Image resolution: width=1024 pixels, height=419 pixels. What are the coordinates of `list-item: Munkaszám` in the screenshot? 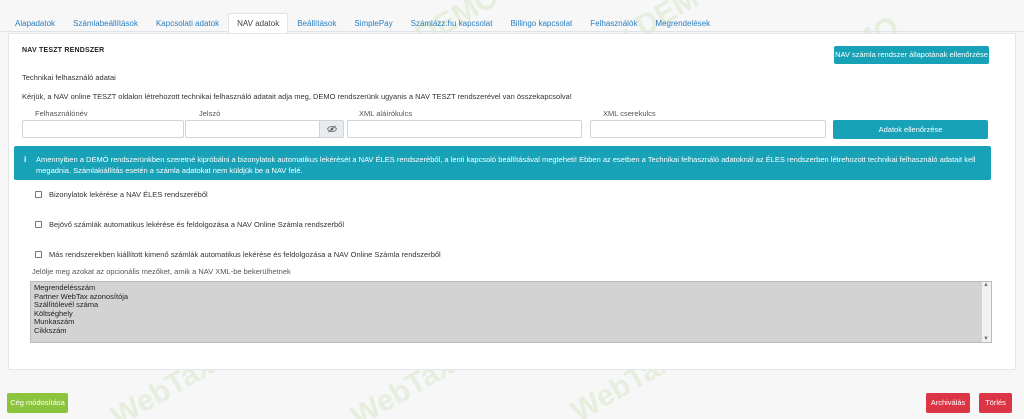 It's located at (507, 322).